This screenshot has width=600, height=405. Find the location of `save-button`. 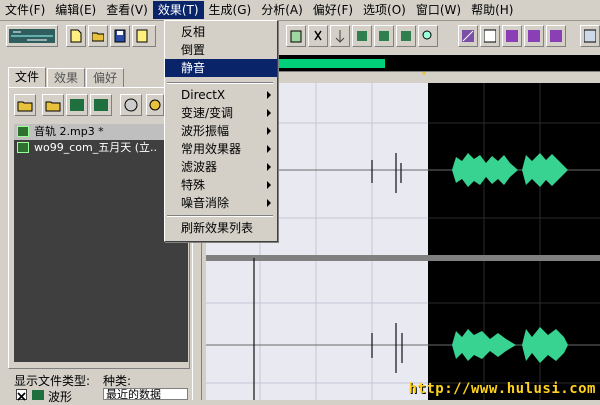

save-button is located at coordinates (120, 36).